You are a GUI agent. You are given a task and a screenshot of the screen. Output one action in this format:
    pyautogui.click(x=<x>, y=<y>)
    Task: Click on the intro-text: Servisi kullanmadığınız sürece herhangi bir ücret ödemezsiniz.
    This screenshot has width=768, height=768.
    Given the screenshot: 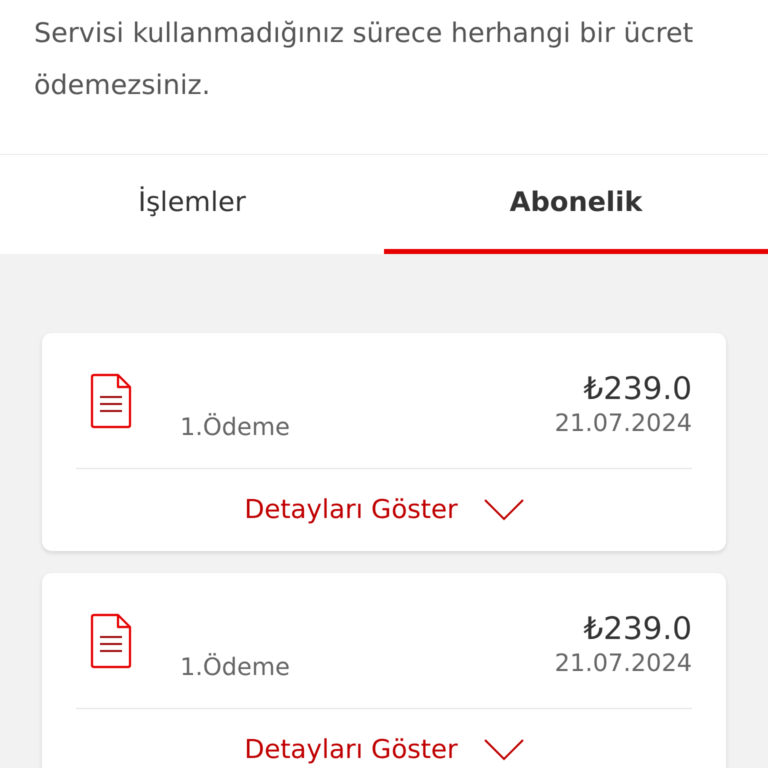 What is the action you would take?
    pyautogui.click(x=364, y=60)
    